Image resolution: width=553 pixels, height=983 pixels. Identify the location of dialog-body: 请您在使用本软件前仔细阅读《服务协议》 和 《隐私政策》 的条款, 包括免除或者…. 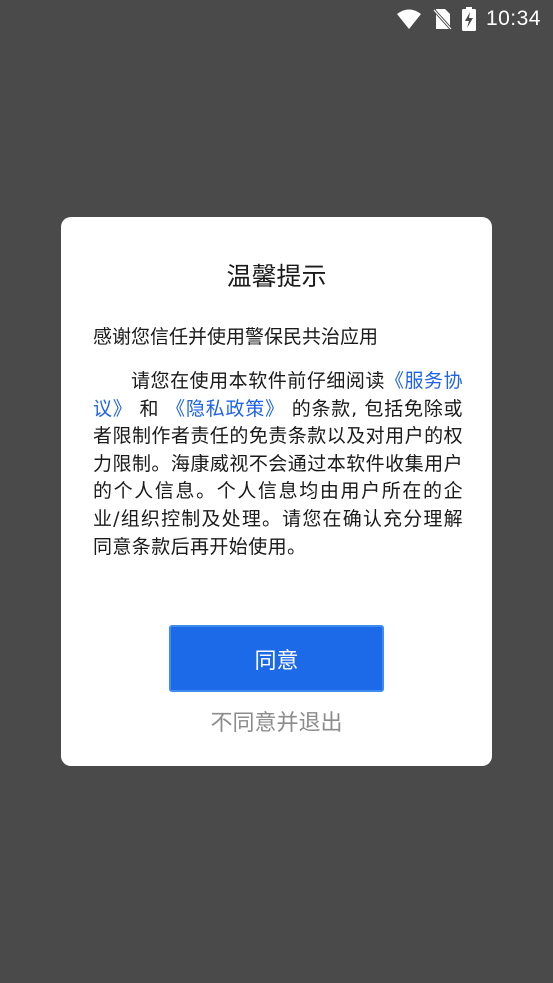
(278, 464).